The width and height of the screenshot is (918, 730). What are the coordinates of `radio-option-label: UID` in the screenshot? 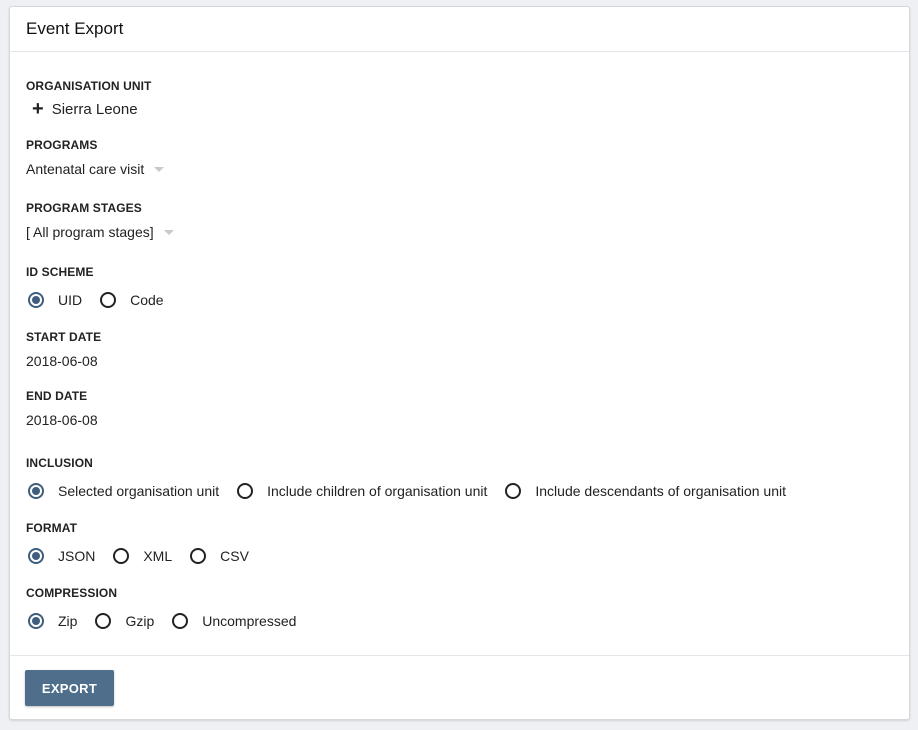 It's located at (70, 300).